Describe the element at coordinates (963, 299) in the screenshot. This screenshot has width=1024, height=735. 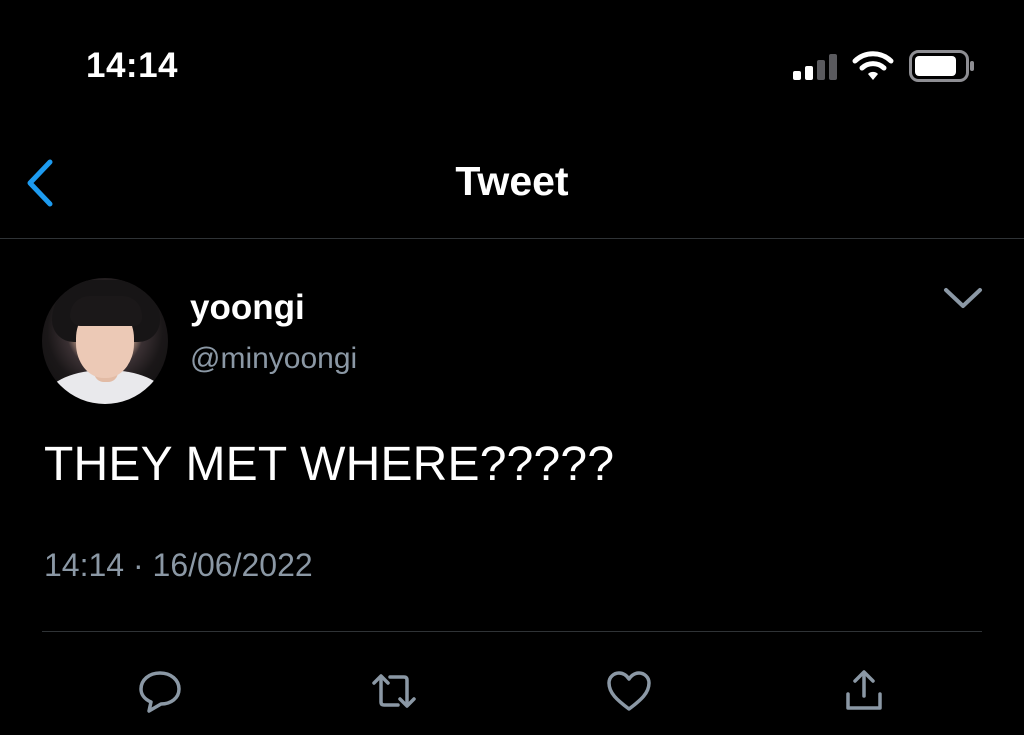
I see `chevron-down-icon` at that location.